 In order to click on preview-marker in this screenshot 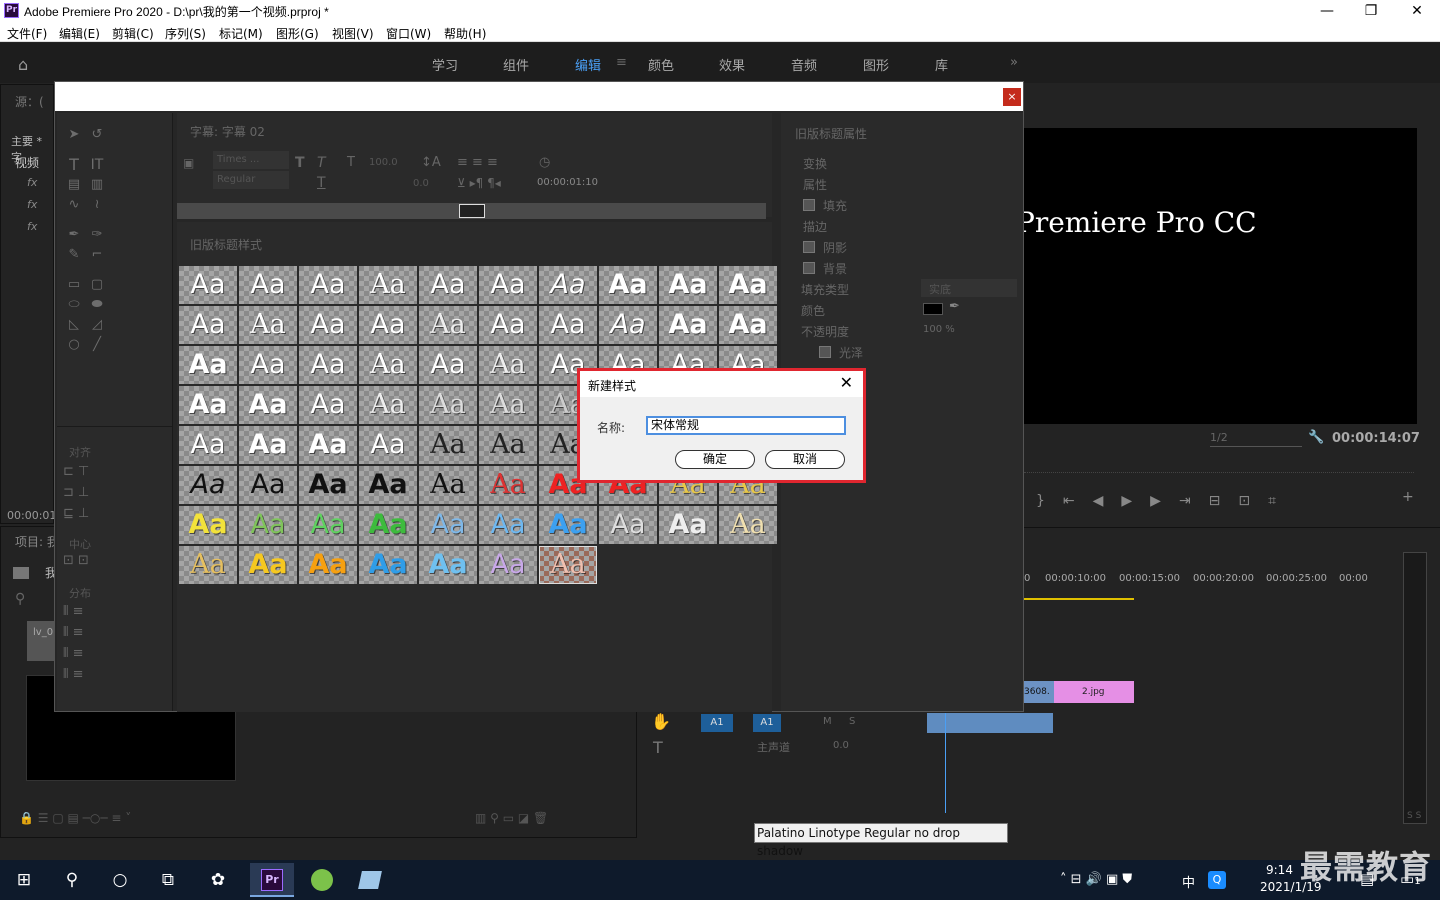, I will do `click(472, 211)`.